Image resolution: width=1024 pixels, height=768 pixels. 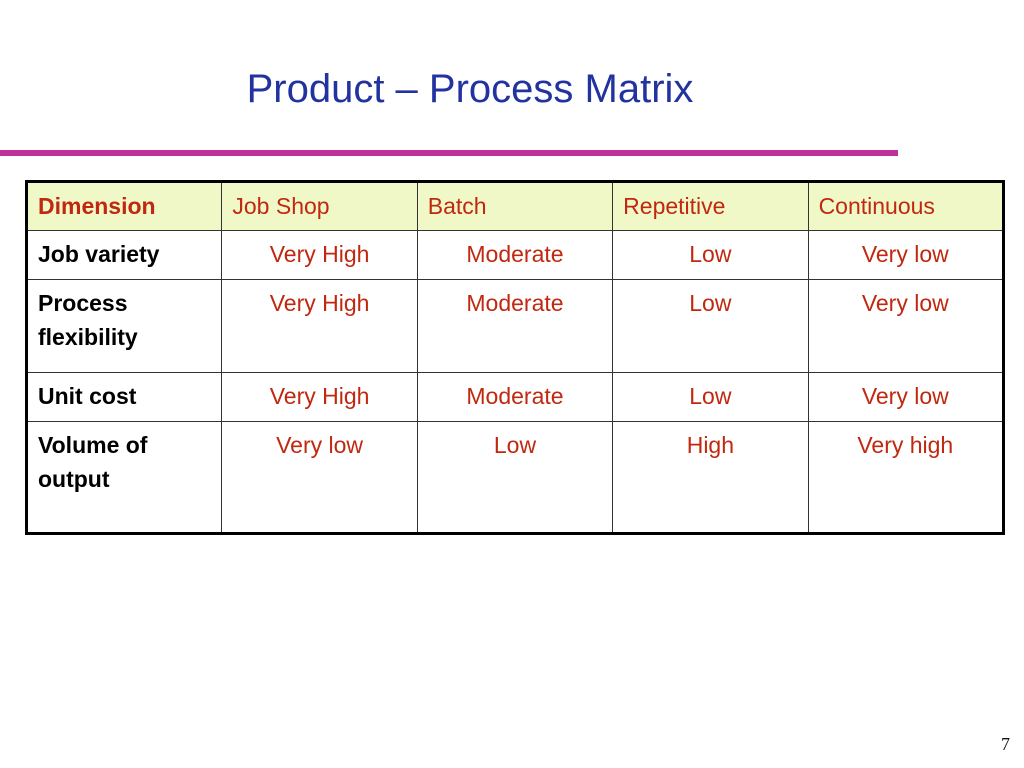 I want to click on header-continuous: Continuous, so click(x=906, y=206).